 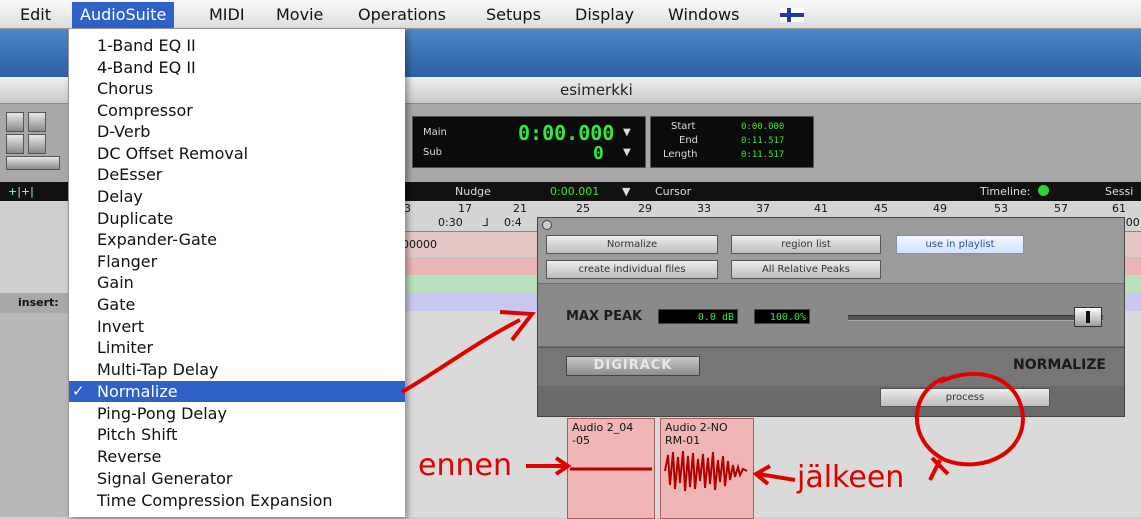 What do you see at coordinates (237, 153) in the screenshot?
I see `menu-item-dc-offset-removal: DC Offset Removal` at bounding box center [237, 153].